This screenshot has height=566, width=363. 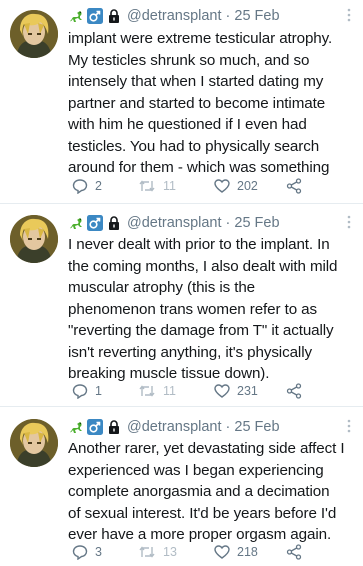 I want to click on like-button: 231, so click(x=236, y=391).